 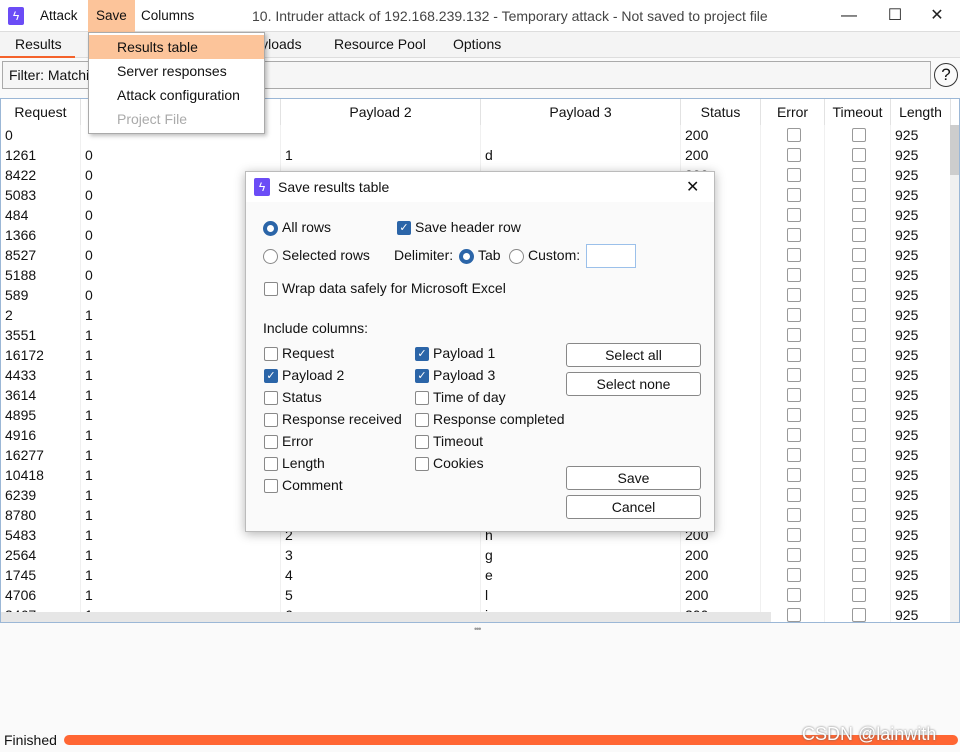 What do you see at coordinates (41, 575) in the screenshot?
I see `table-cell: 1745` at bounding box center [41, 575].